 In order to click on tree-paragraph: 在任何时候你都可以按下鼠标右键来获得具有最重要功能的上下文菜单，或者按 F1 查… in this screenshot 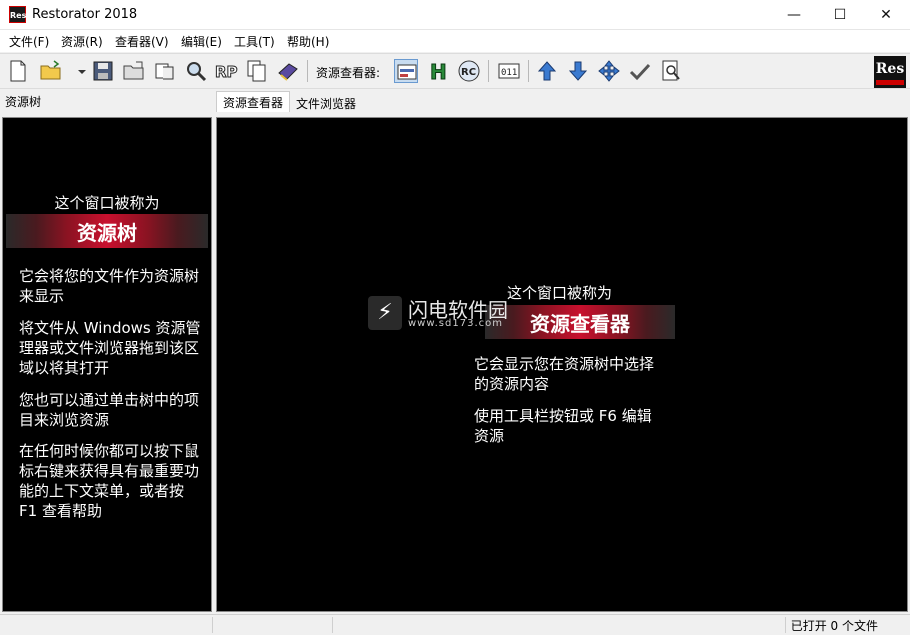, I will do `click(109, 481)`.